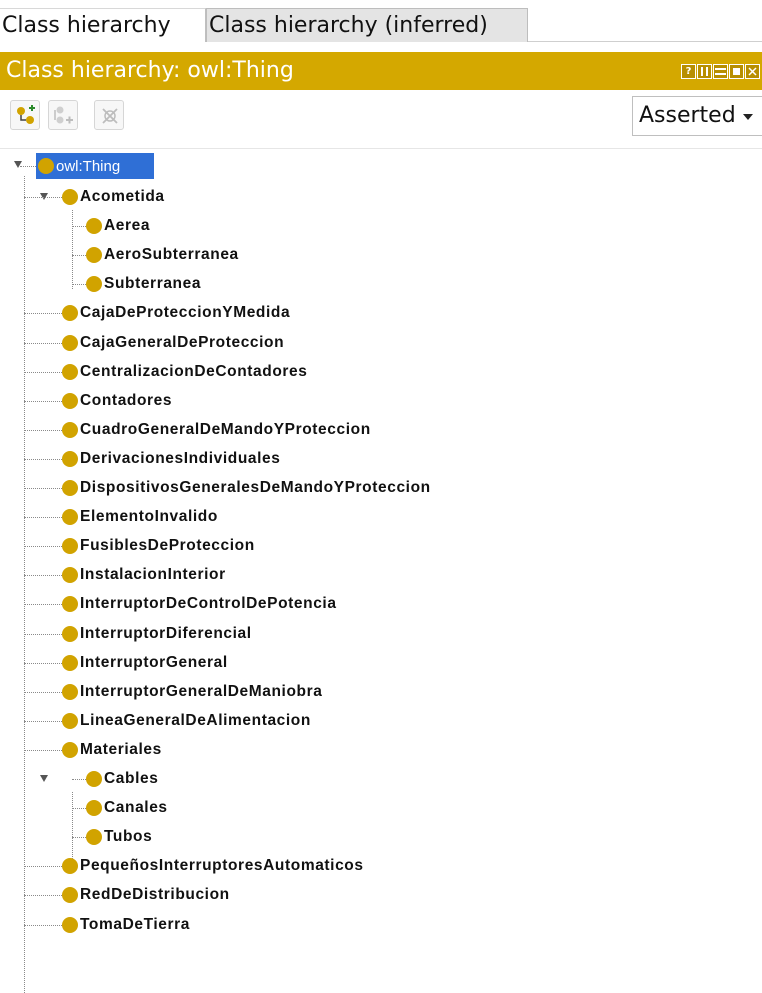 This screenshot has width=762, height=993. I want to click on tree-node: CentralizacionDeContadores, so click(184, 372).